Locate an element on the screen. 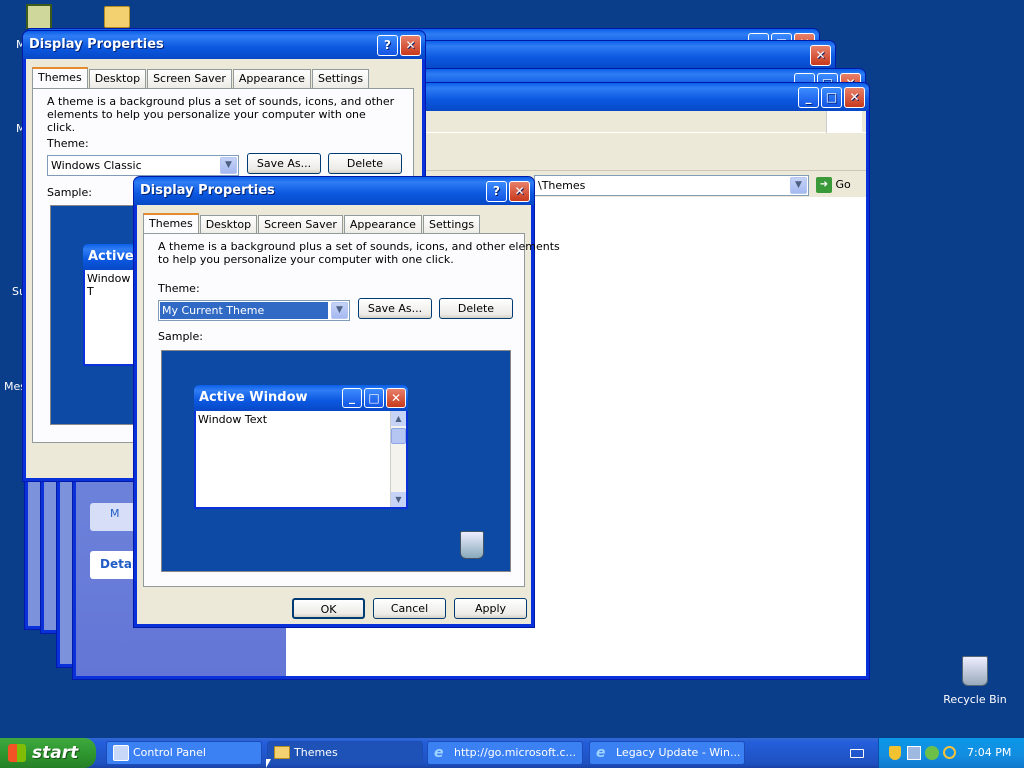 The image size is (1024, 768). sample-window-titlebar: Active Window _ □ ✕ is located at coordinates (301, 398).